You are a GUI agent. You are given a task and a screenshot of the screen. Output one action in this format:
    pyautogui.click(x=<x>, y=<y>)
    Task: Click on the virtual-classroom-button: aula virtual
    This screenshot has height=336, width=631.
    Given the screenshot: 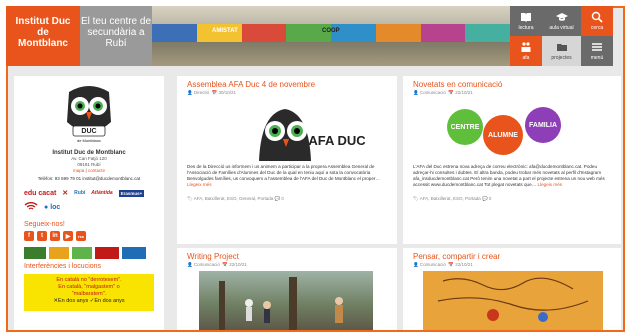 What is the action you would take?
    pyautogui.click(x=561, y=21)
    